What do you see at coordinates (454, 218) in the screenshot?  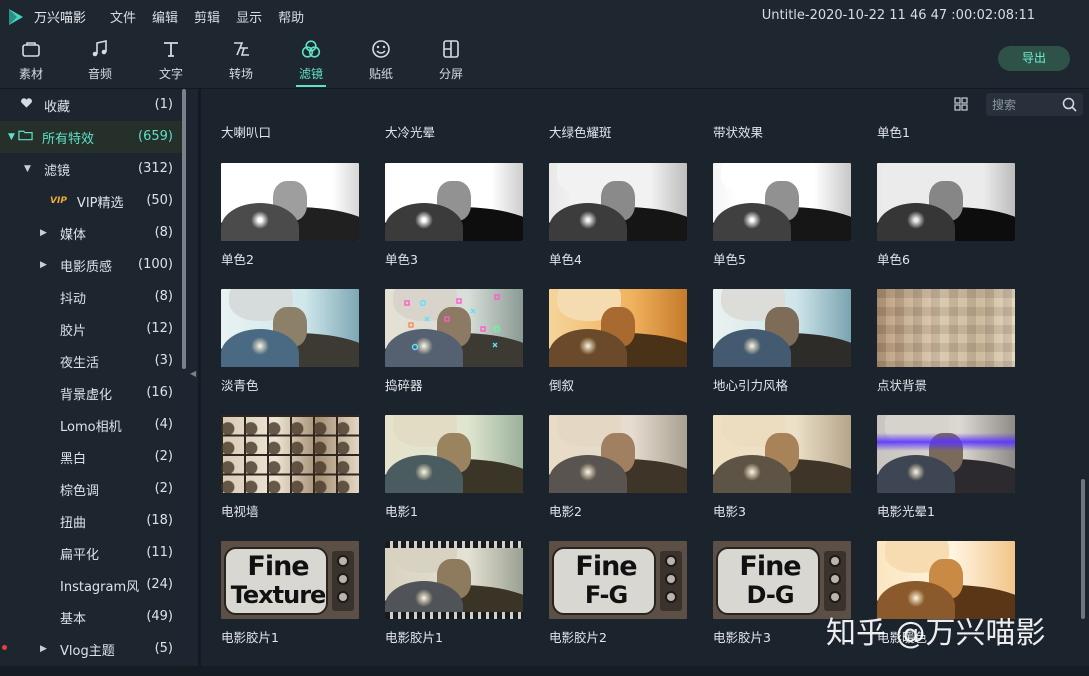 I see `effect-card: 单色3` at bounding box center [454, 218].